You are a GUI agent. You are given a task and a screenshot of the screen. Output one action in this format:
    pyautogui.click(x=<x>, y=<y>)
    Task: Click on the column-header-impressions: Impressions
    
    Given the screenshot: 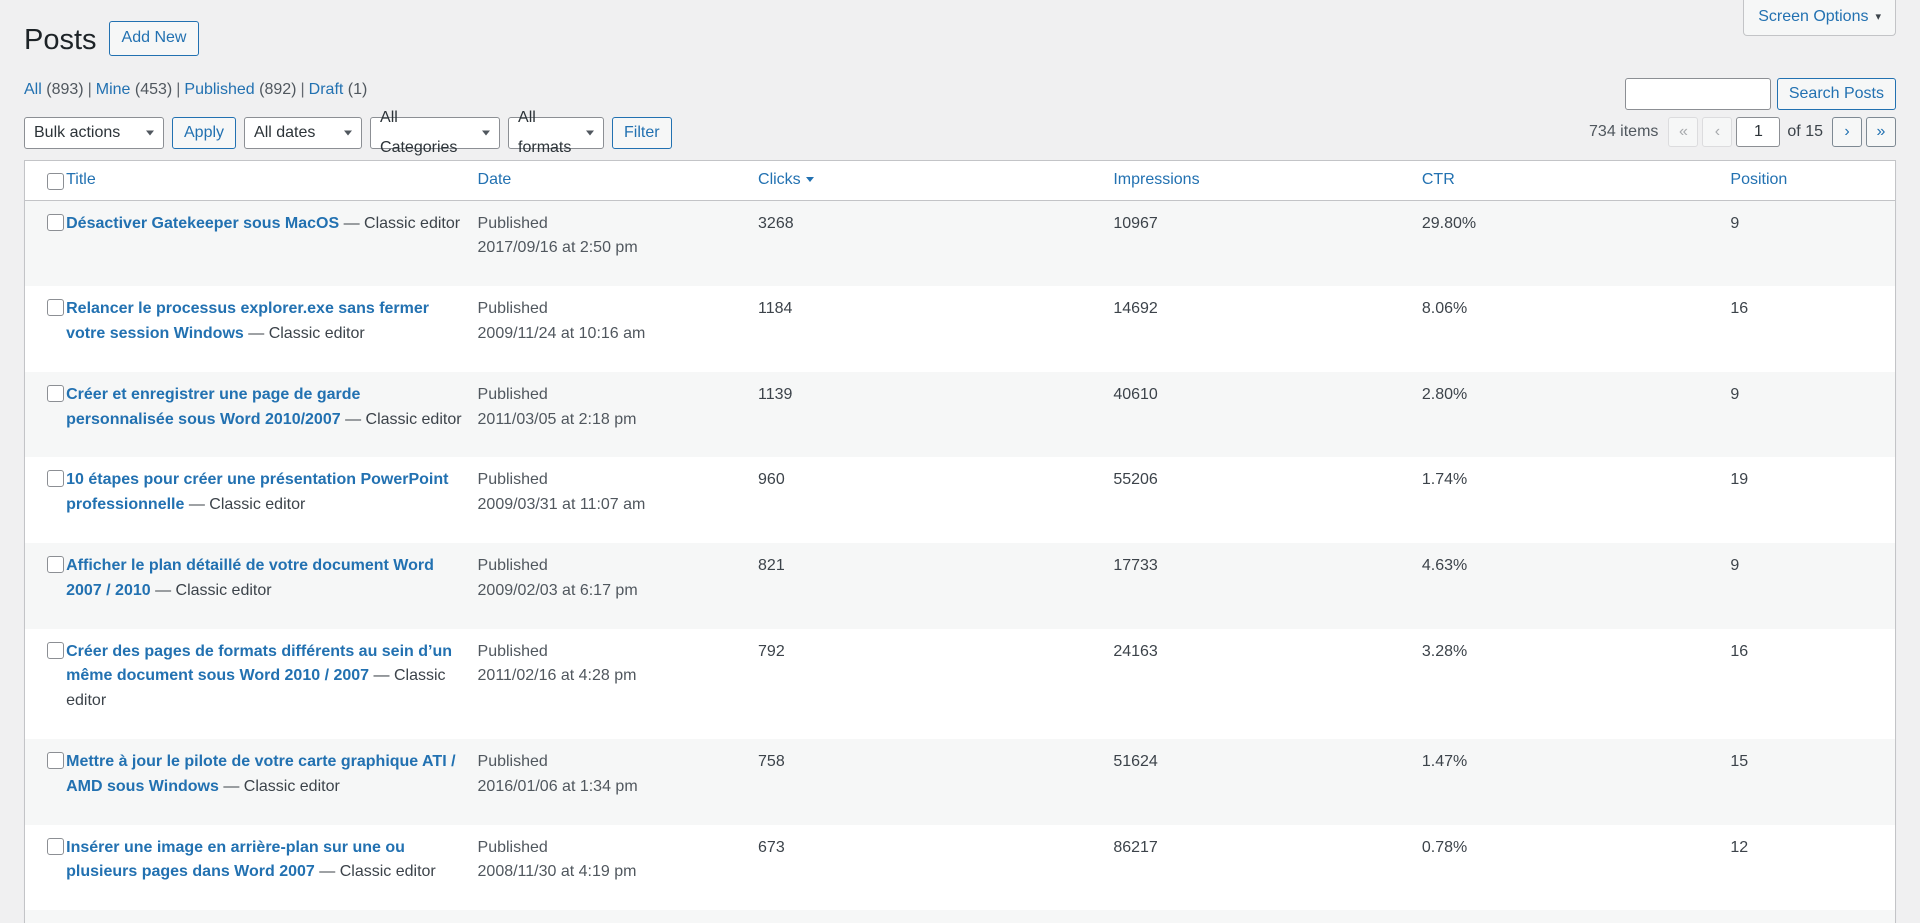 What is the action you would take?
    pyautogui.click(x=1267, y=181)
    